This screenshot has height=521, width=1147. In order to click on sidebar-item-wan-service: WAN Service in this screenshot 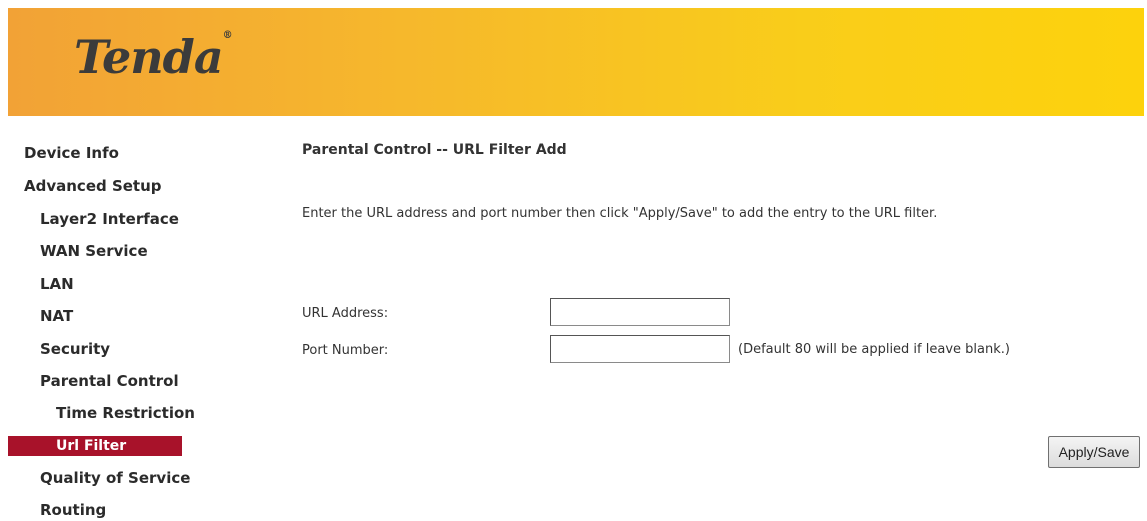, I will do `click(78, 251)`.